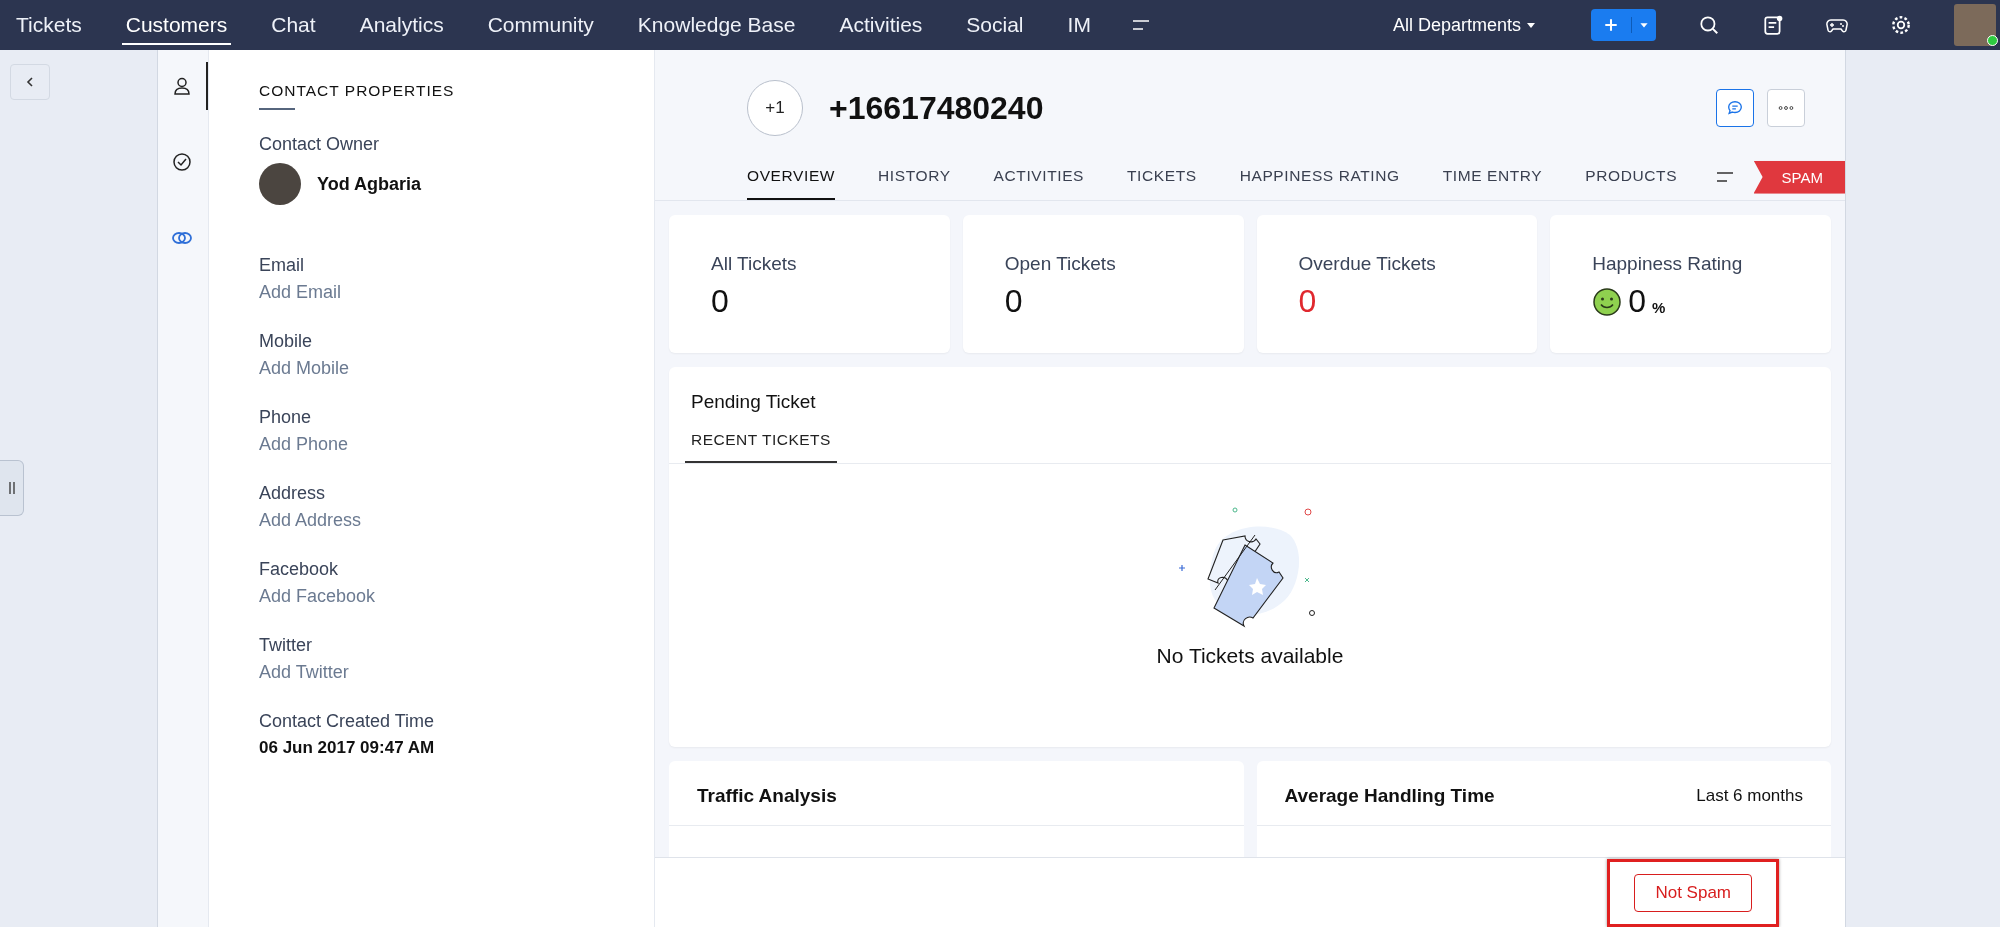 The height and width of the screenshot is (927, 2000). Describe the element at coordinates (369, 184) in the screenshot. I see `owner-name: Yod Agbaria` at that location.